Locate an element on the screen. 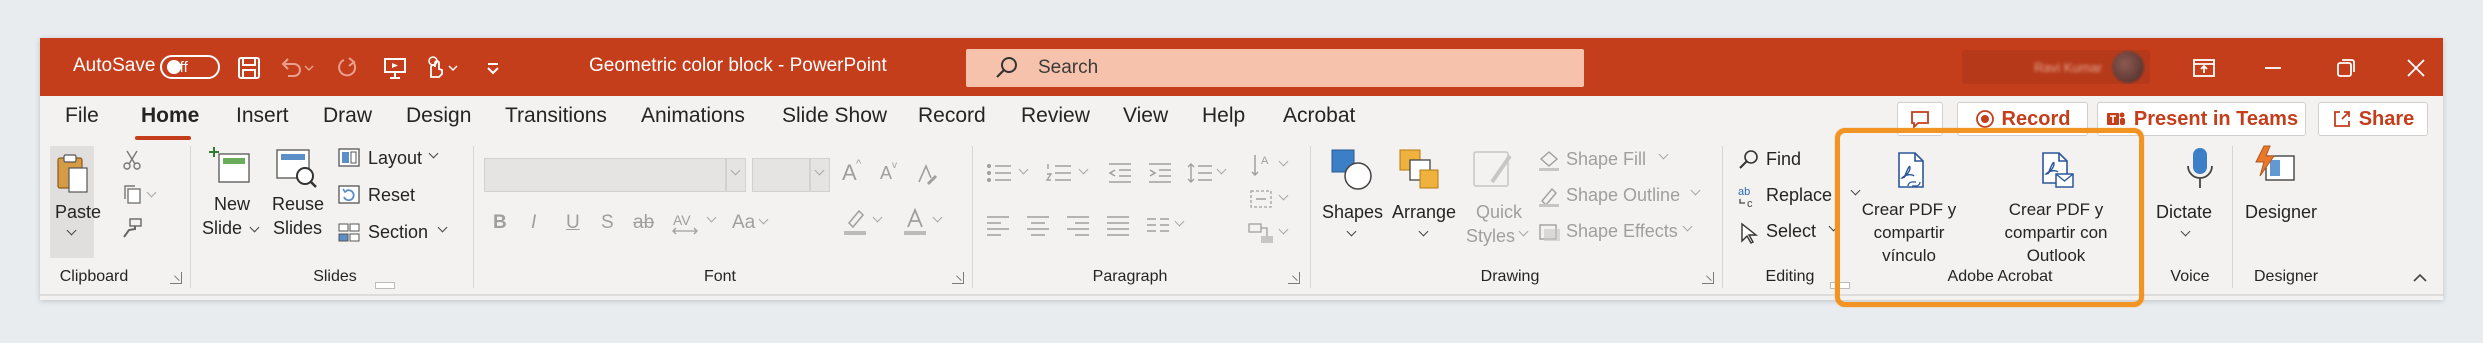  change-case-button: Aa is located at coordinates (743, 223).